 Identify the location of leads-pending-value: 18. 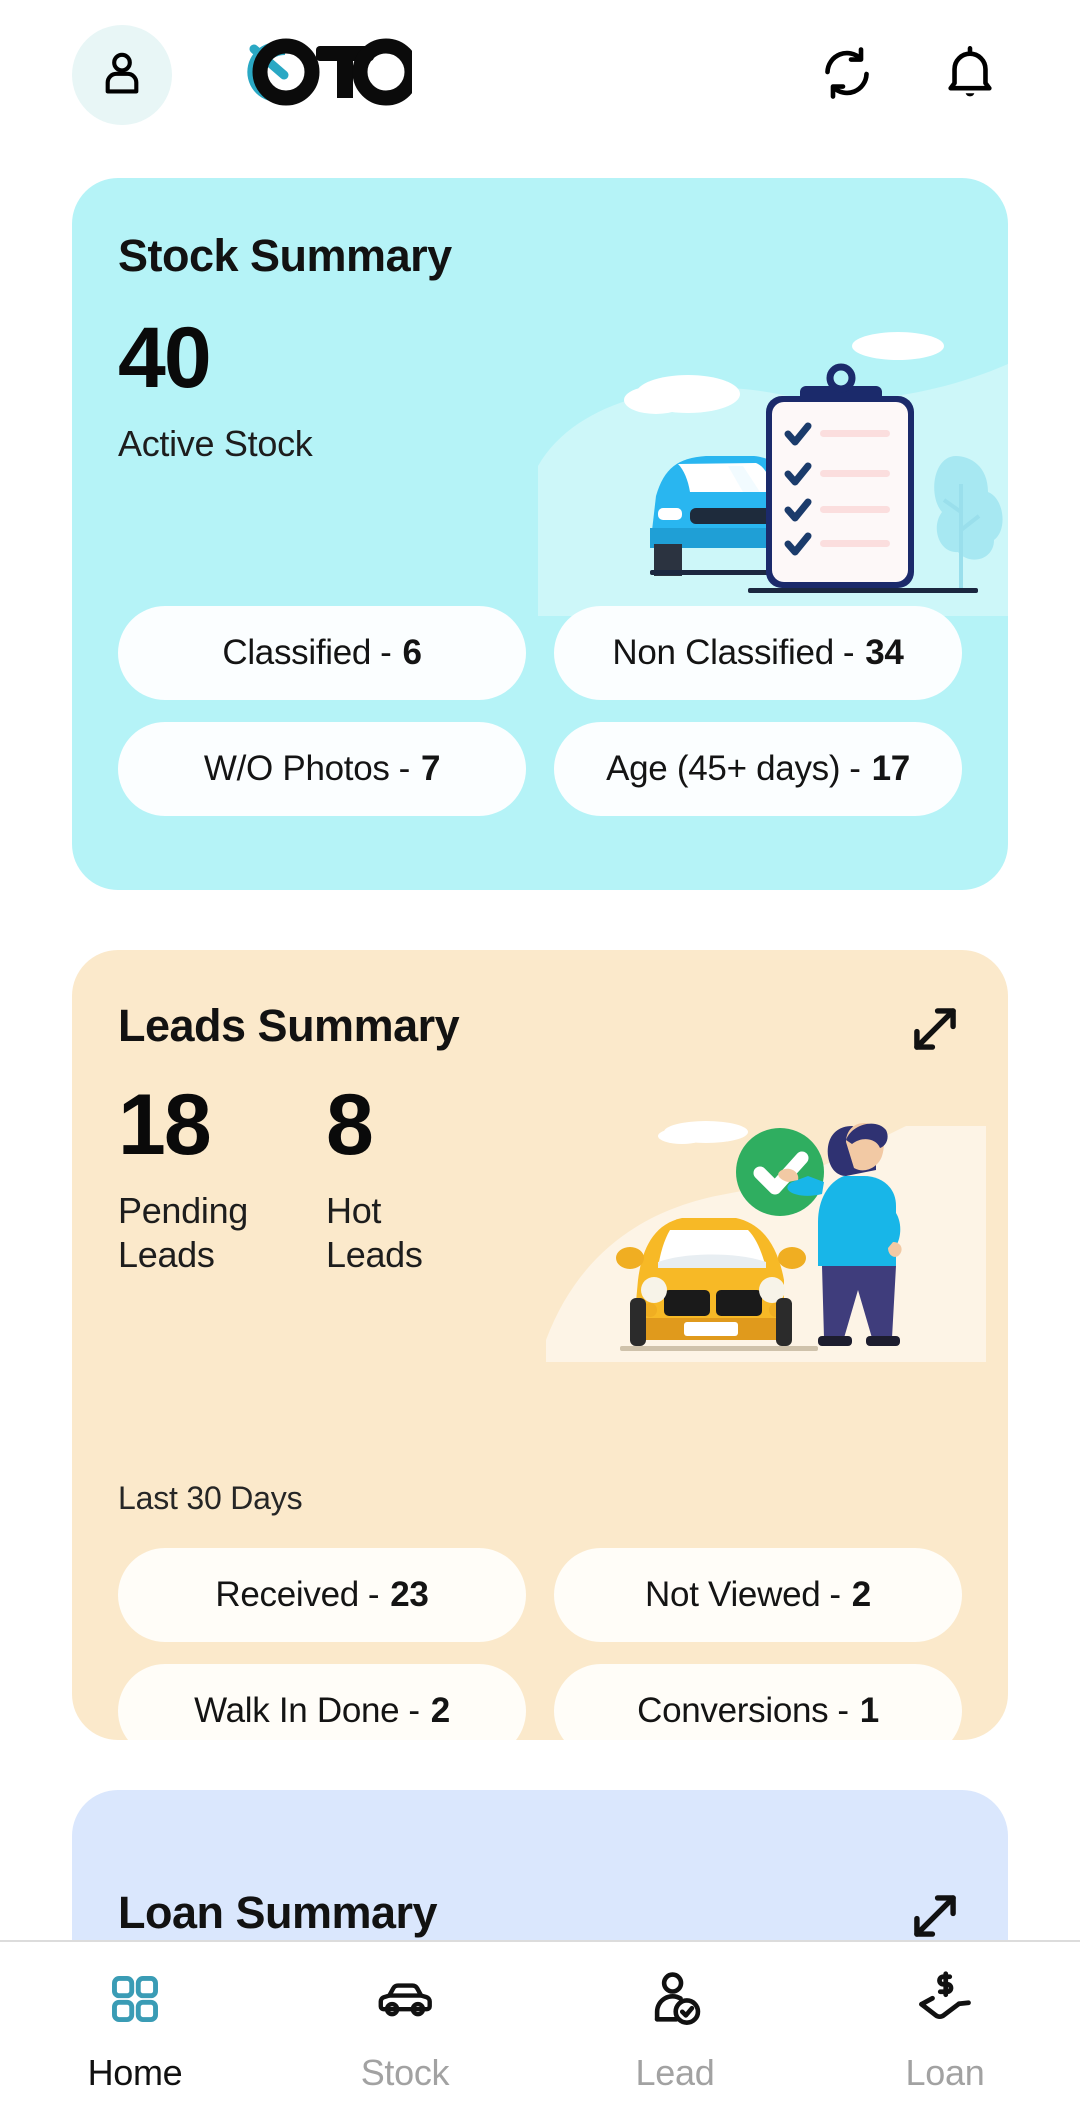
(165, 1125).